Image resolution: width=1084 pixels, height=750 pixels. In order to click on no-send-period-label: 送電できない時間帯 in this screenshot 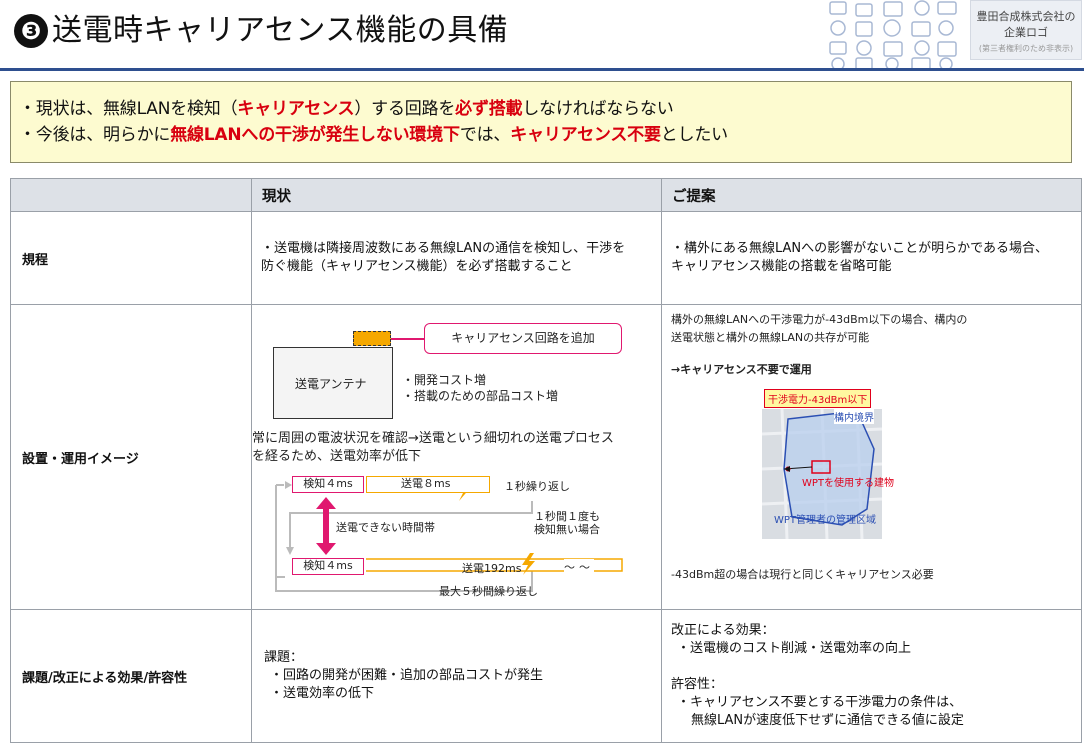, I will do `click(385, 527)`.